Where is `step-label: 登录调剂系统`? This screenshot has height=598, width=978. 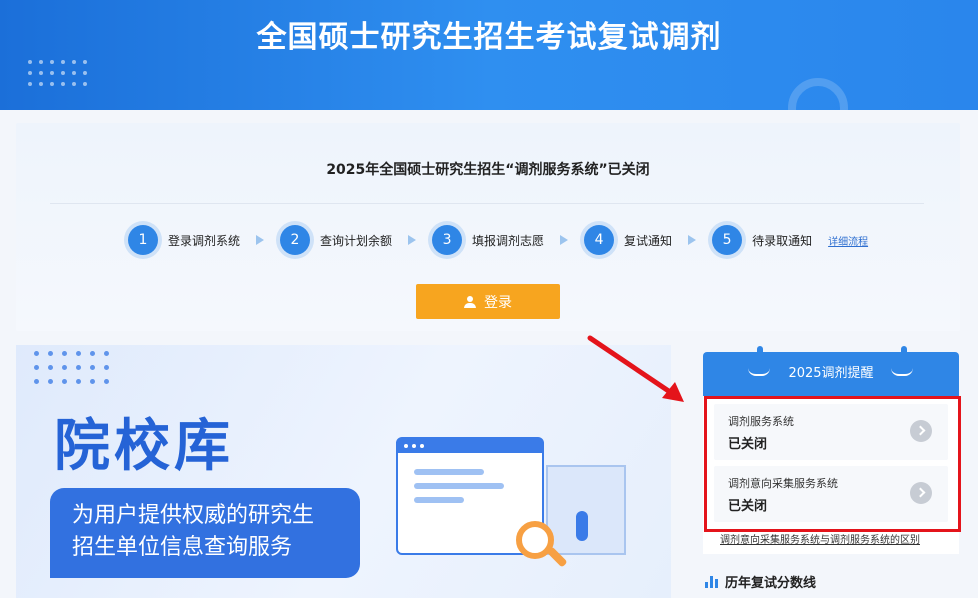 step-label: 登录调剂系统 is located at coordinates (204, 240).